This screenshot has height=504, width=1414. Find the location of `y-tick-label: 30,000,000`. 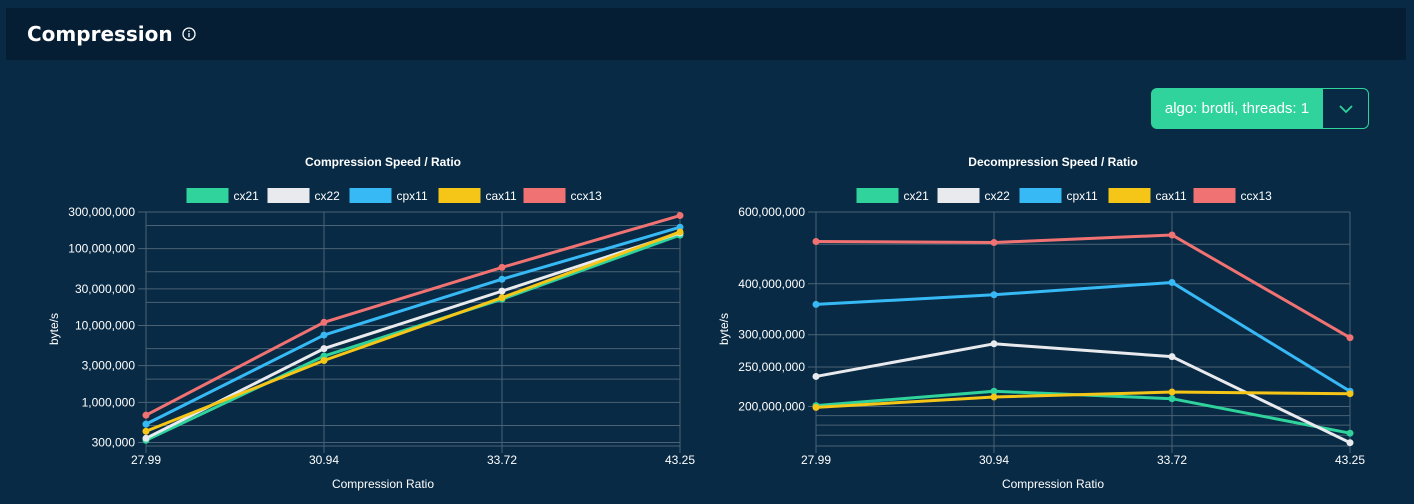

y-tick-label: 30,000,000 is located at coordinates (105, 289).